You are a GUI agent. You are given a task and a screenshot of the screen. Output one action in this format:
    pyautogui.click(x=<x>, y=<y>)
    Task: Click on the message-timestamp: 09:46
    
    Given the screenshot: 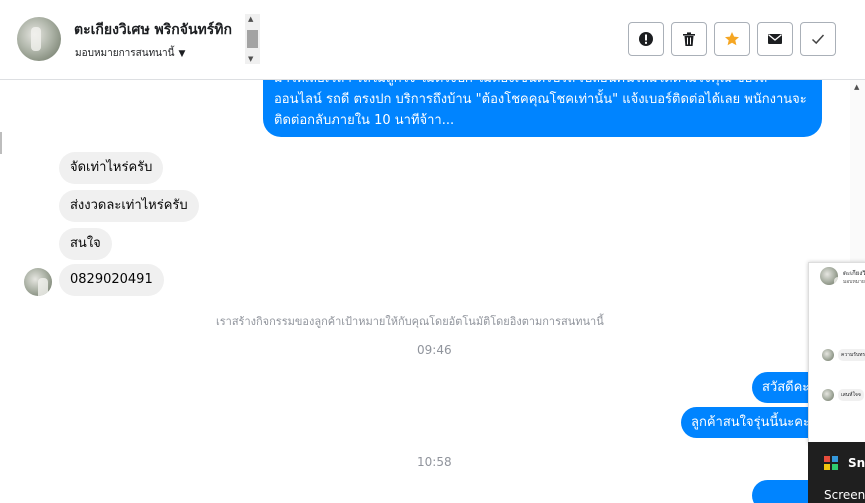 What is the action you would take?
    pyautogui.click(x=434, y=350)
    